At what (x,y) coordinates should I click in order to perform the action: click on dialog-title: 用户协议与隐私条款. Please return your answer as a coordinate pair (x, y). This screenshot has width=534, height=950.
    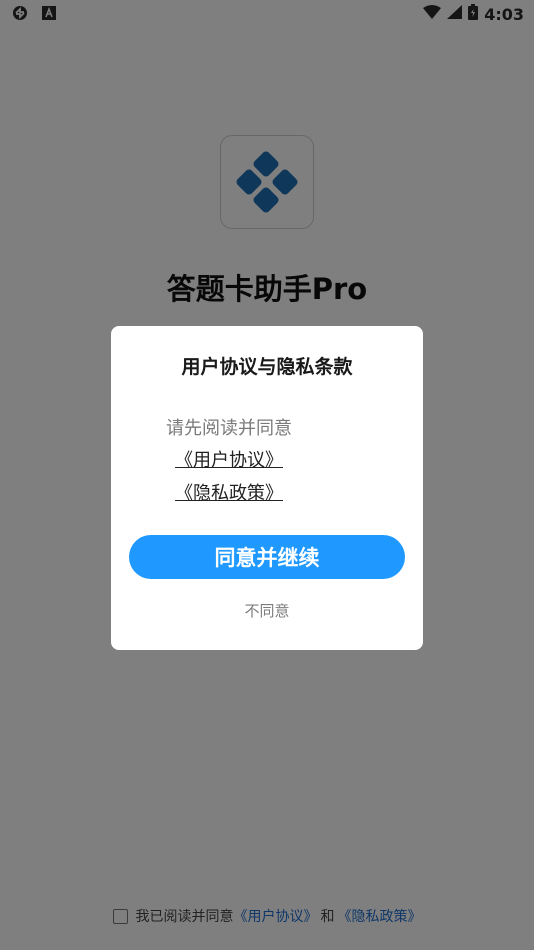
    Looking at the image, I should click on (267, 367).